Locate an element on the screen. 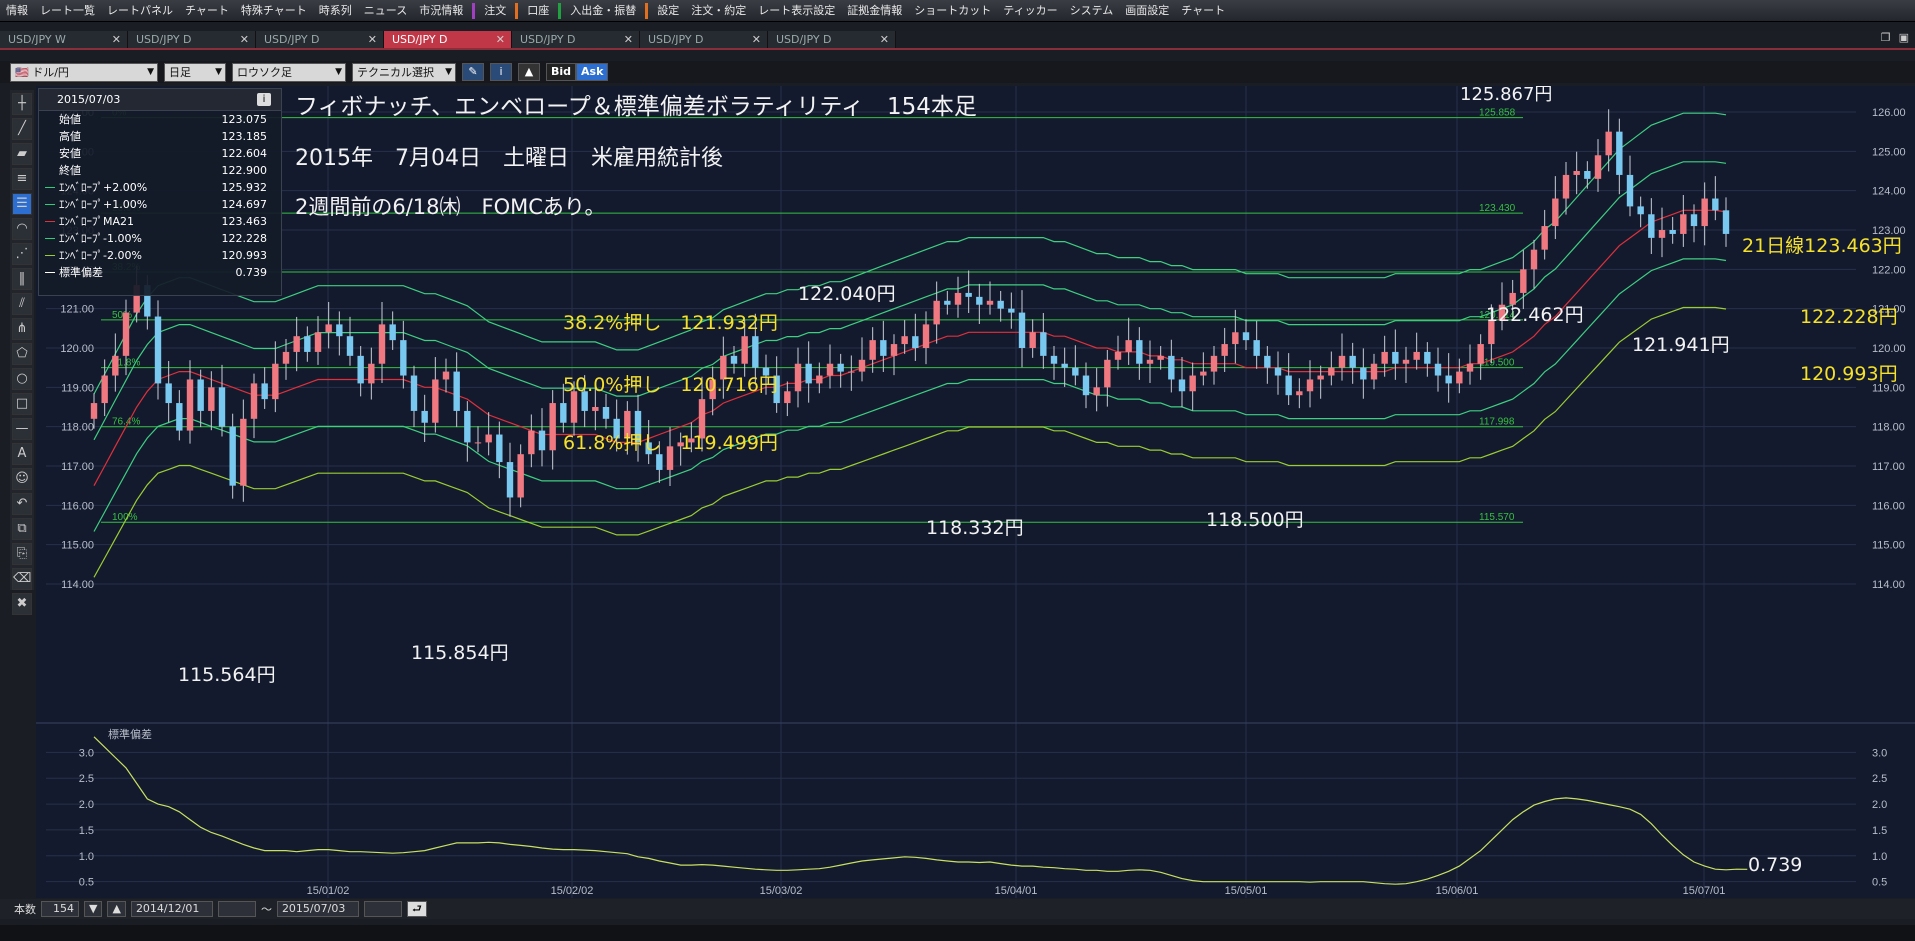  info-settings-icon: ⅰ is located at coordinates (264, 99).